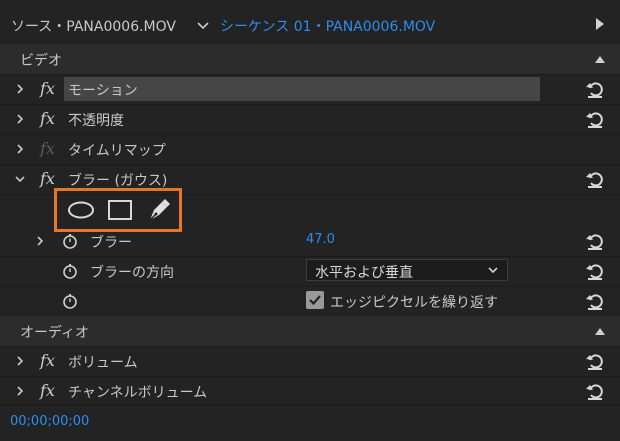 Image resolution: width=620 pixels, height=441 pixels. I want to click on effect-row-time-remap: fx タイムリマップ, so click(310, 149).